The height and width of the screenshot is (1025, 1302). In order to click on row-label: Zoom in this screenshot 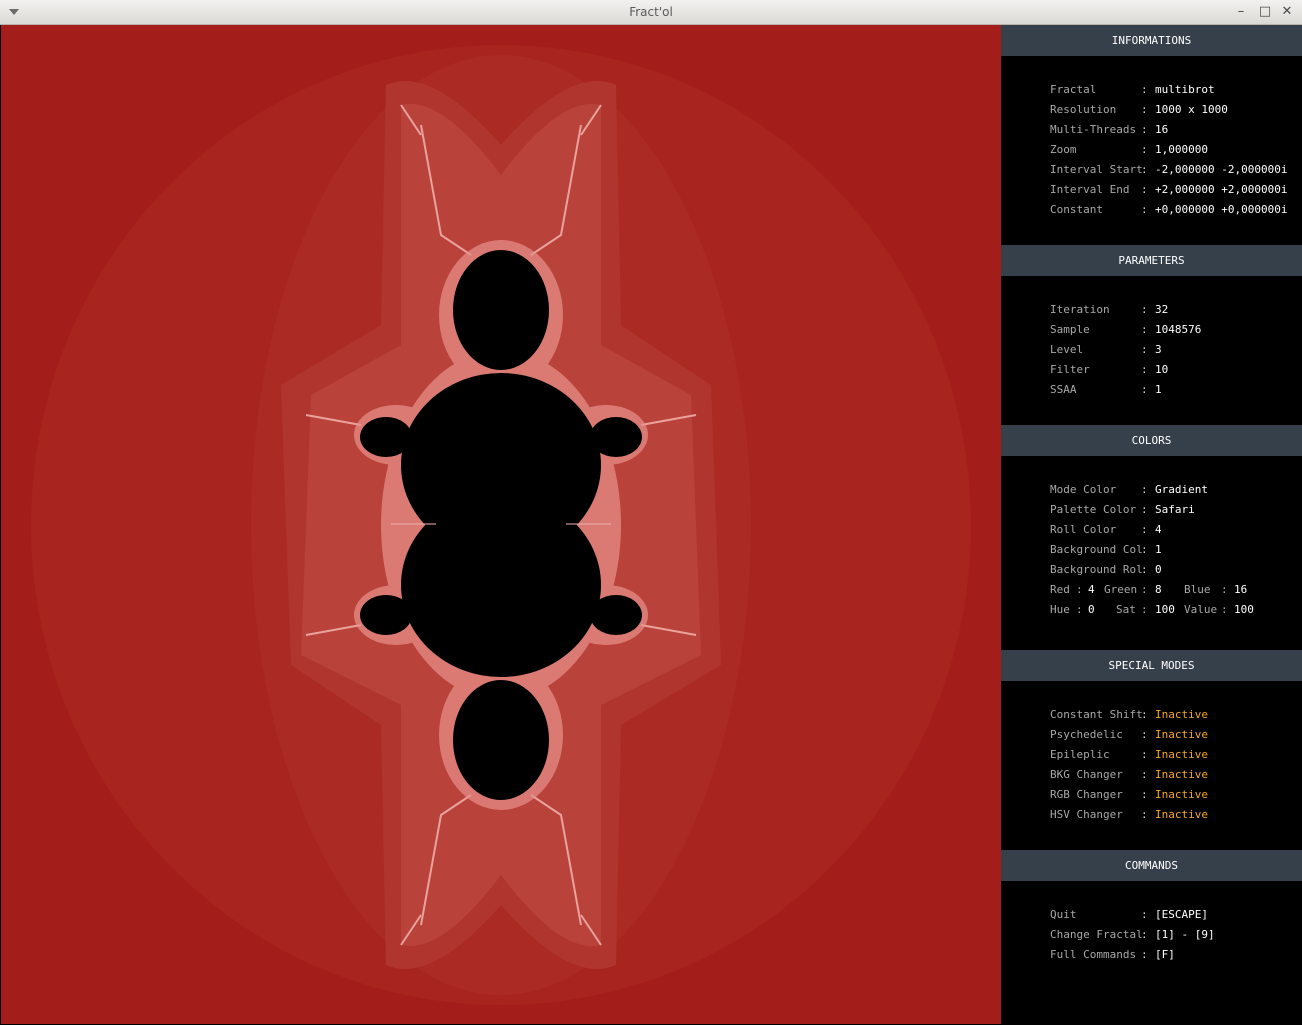, I will do `click(1063, 149)`.